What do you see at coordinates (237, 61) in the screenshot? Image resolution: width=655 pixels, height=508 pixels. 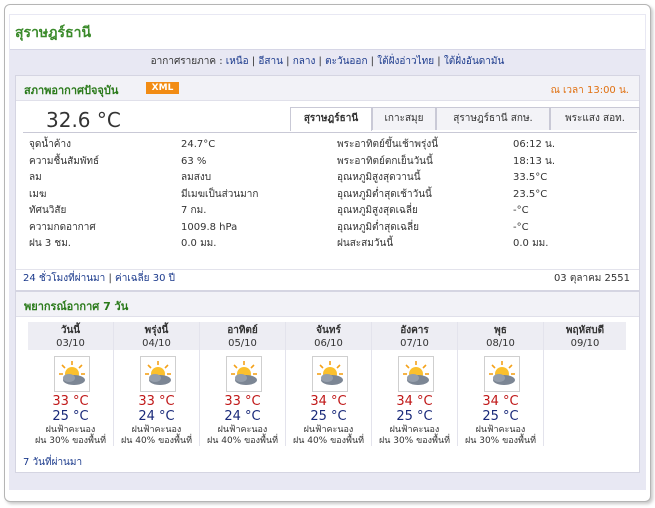 I see `region-link-north: เหนือ` at bounding box center [237, 61].